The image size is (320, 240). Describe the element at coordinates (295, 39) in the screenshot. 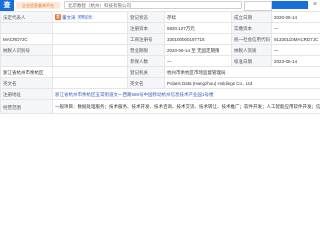

I see `cell-value: 91330110MACRD7JC` at that location.